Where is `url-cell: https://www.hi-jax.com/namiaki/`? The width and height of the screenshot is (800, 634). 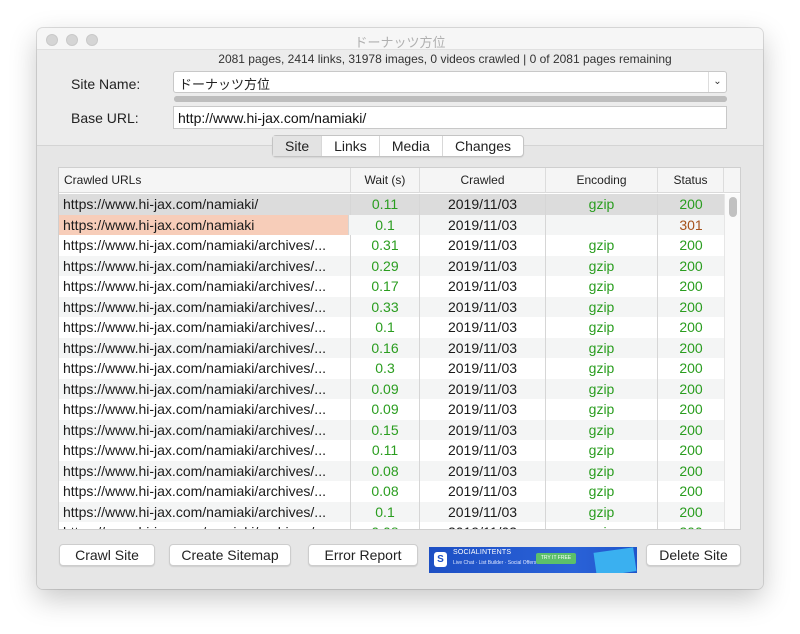 url-cell: https://www.hi-jax.com/namiaki/ is located at coordinates (205, 204).